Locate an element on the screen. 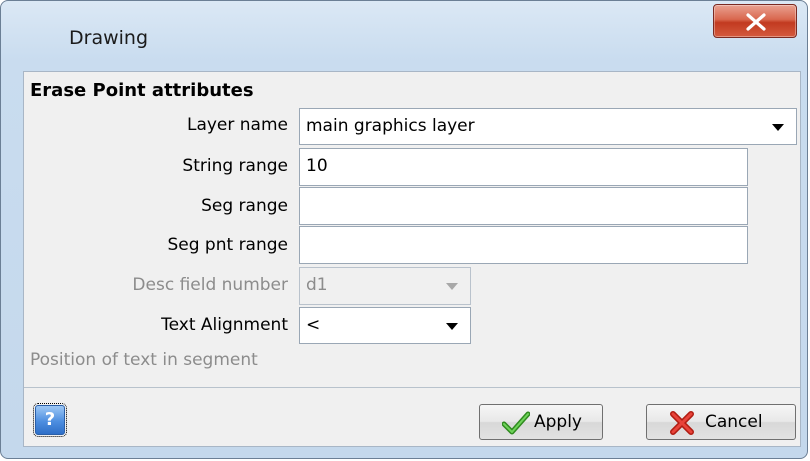 Image resolution: width=810 pixels, height=461 pixels. section-title: Erase Point attributes is located at coordinates (142, 90).